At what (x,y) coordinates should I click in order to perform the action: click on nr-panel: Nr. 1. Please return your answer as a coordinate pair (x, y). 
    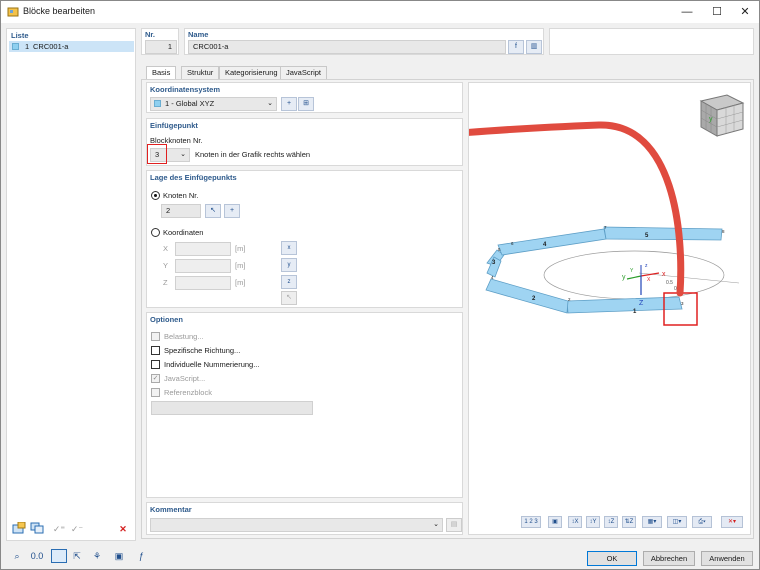
    Looking at the image, I should click on (160, 41).